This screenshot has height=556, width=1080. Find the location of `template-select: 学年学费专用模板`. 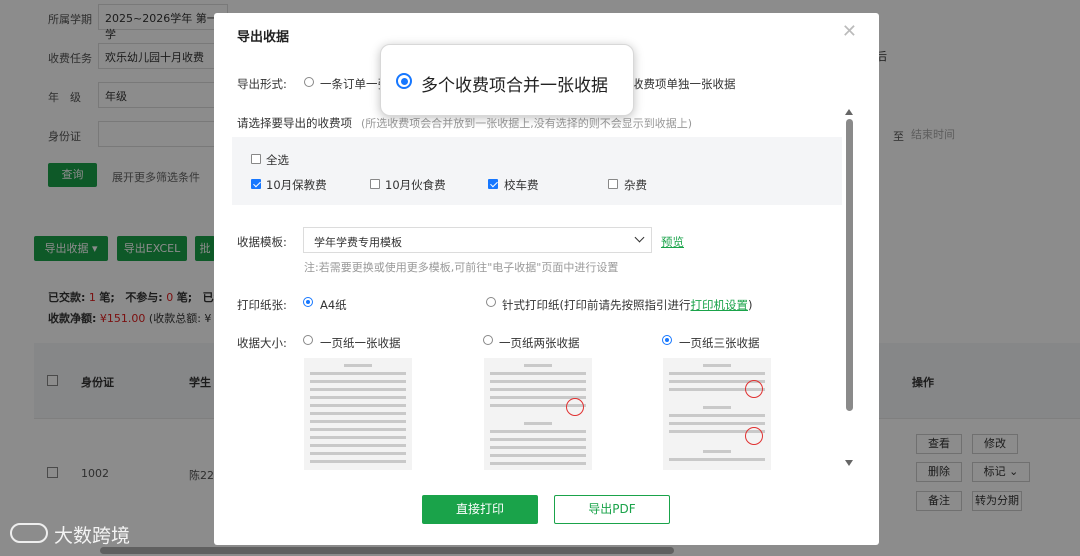

template-select: 学年学费专用模板 is located at coordinates (477, 240).